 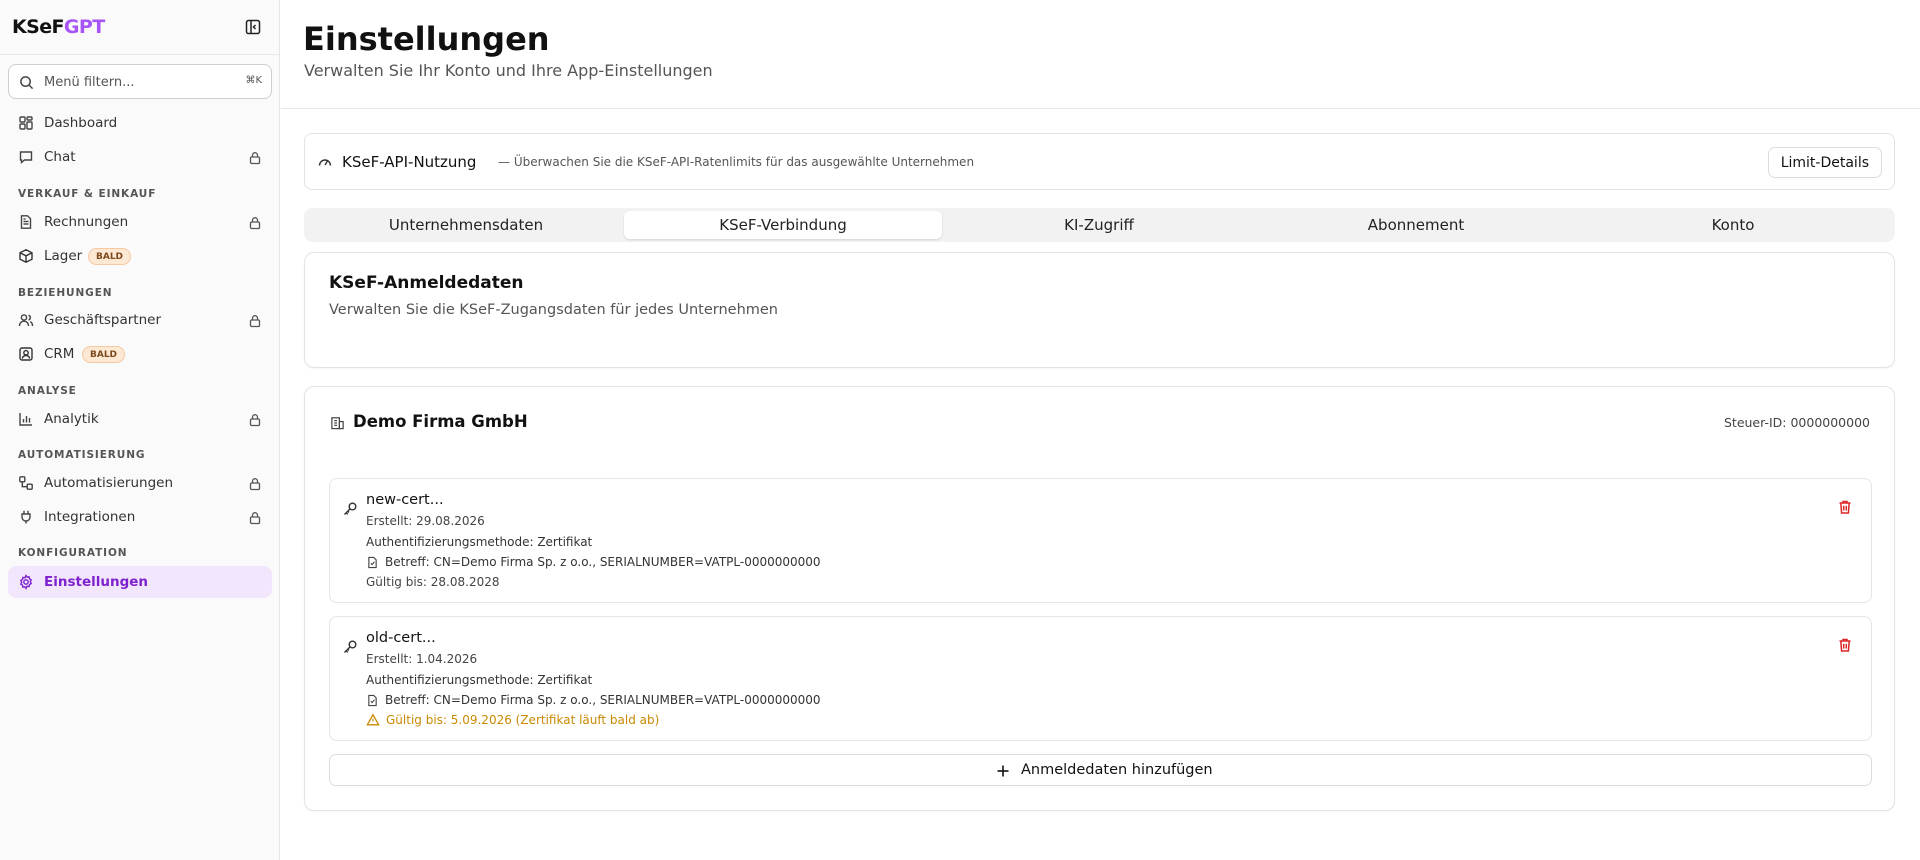 I want to click on tab-company-data: Unternehmensdaten, so click(x=466, y=225).